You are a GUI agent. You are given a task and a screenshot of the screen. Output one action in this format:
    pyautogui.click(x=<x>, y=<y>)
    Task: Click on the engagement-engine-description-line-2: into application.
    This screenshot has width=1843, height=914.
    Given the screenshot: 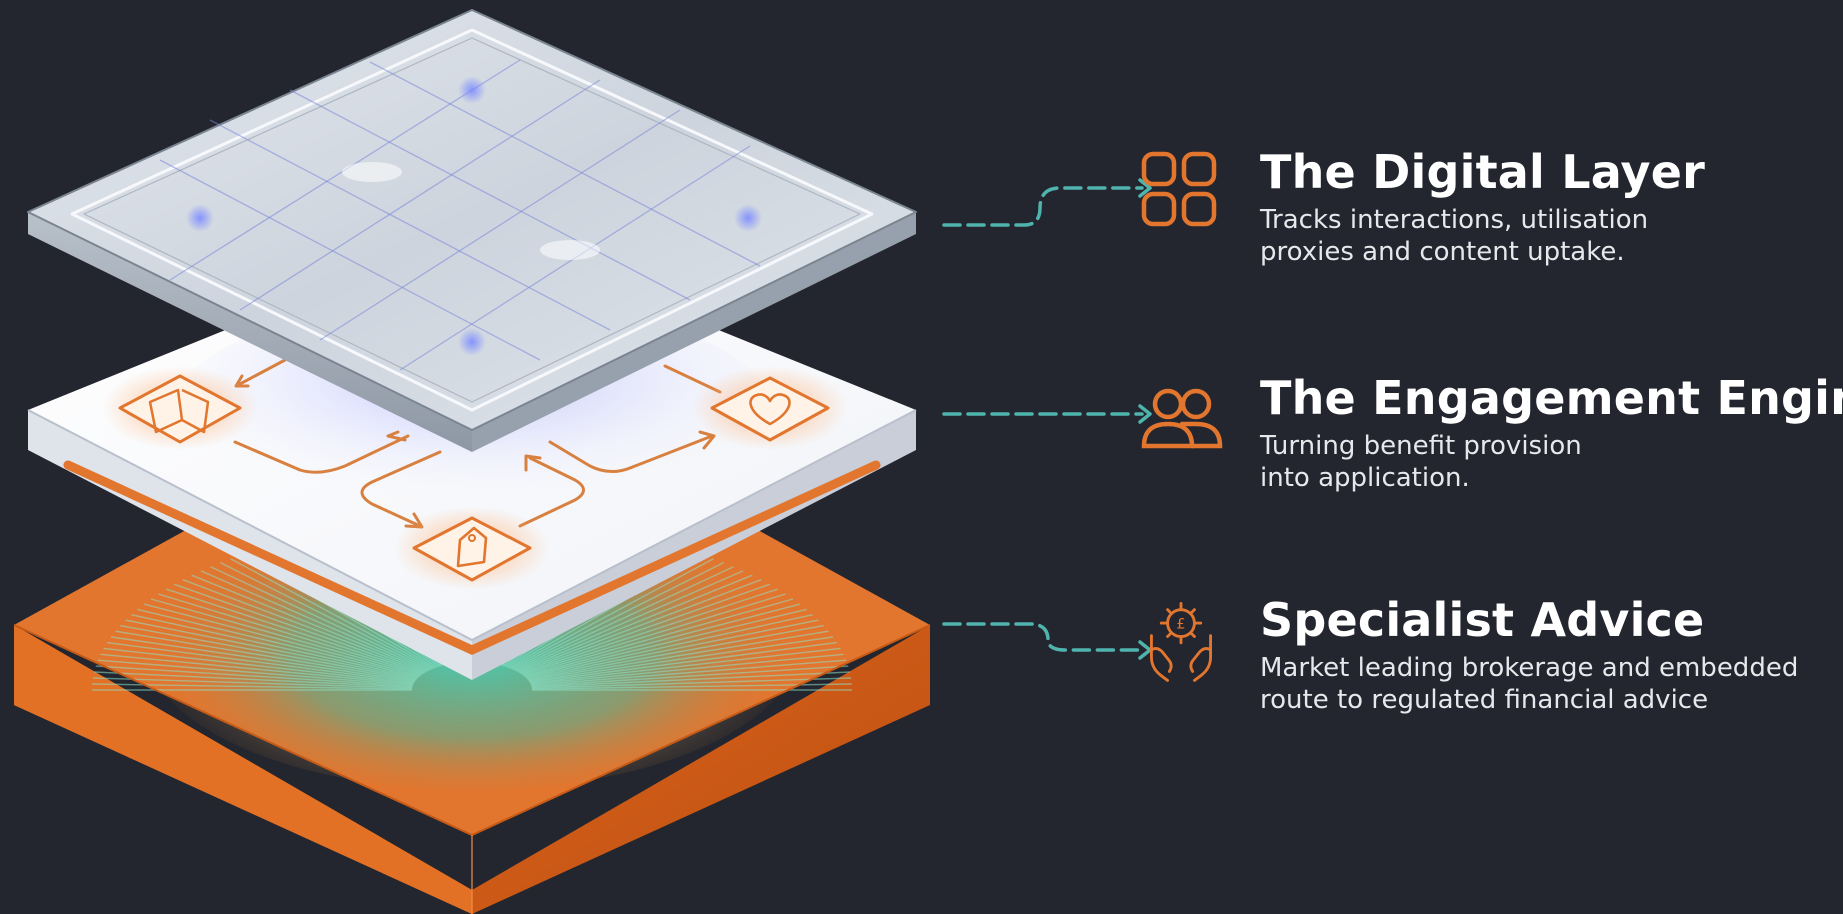 What is the action you would take?
    pyautogui.click(x=1365, y=478)
    